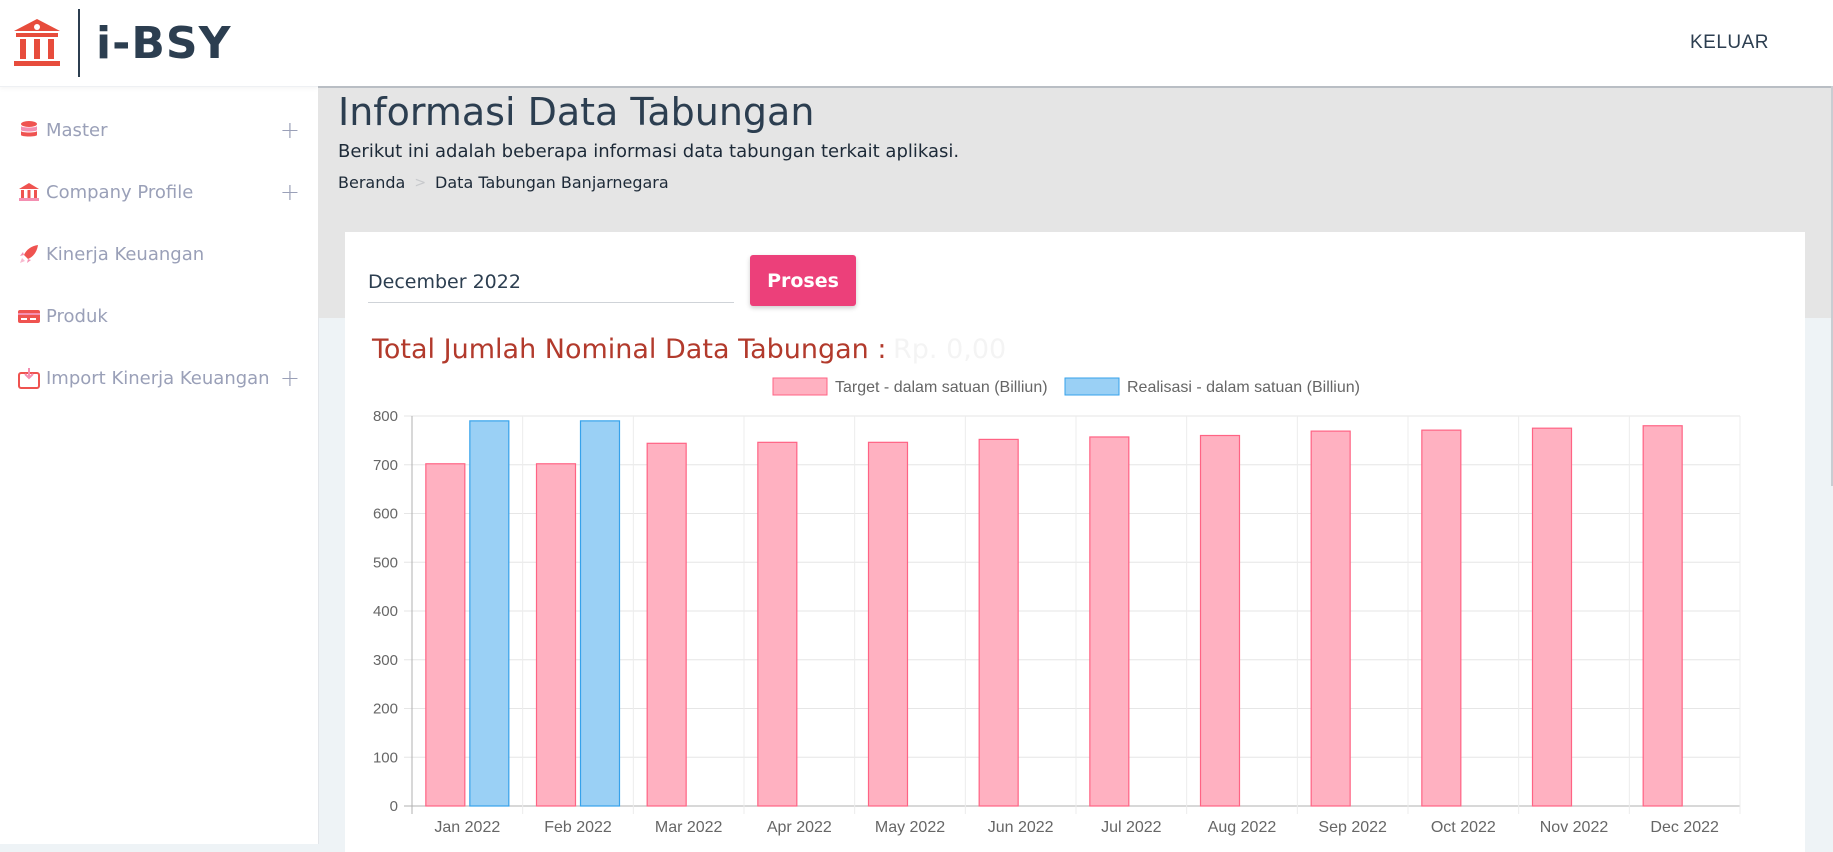 The height and width of the screenshot is (852, 1833). Describe the element at coordinates (371, 182) in the screenshot. I see `breadcrumb-home: Beranda` at that location.